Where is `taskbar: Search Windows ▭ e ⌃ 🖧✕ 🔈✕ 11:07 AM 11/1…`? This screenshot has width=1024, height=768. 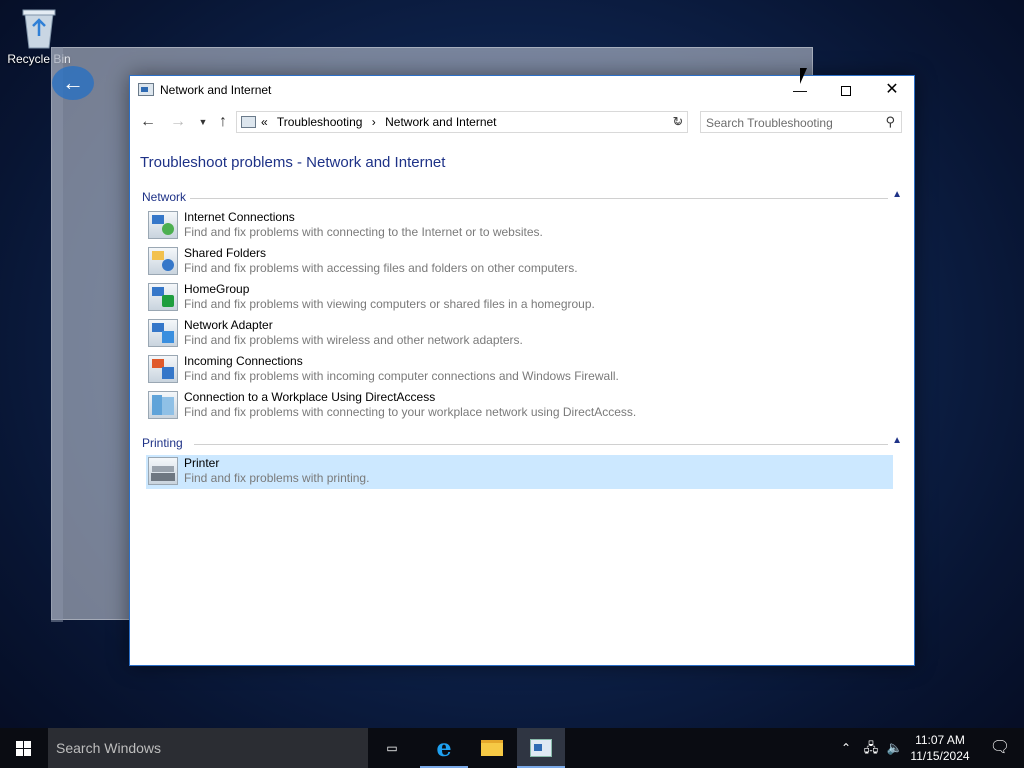
taskbar: Search Windows ▭ e ⌃ 🖧✕ 🔈✕ 11:07 AM 11/1… is located at coordinates (512, 748).